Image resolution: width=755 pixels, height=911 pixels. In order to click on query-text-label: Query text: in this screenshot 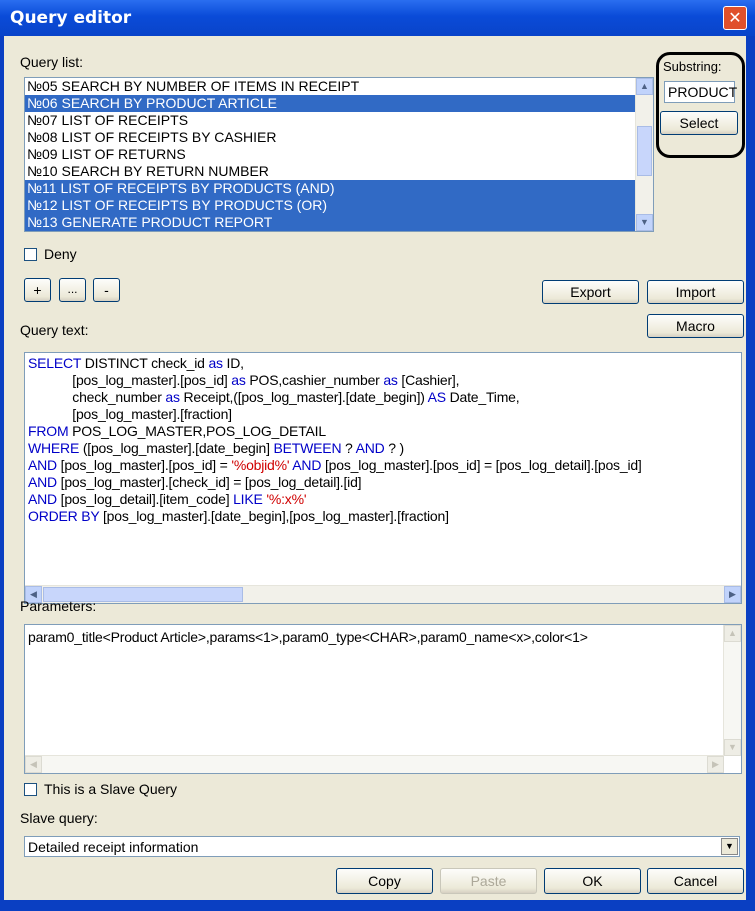, I will do `click(54, 330)`.